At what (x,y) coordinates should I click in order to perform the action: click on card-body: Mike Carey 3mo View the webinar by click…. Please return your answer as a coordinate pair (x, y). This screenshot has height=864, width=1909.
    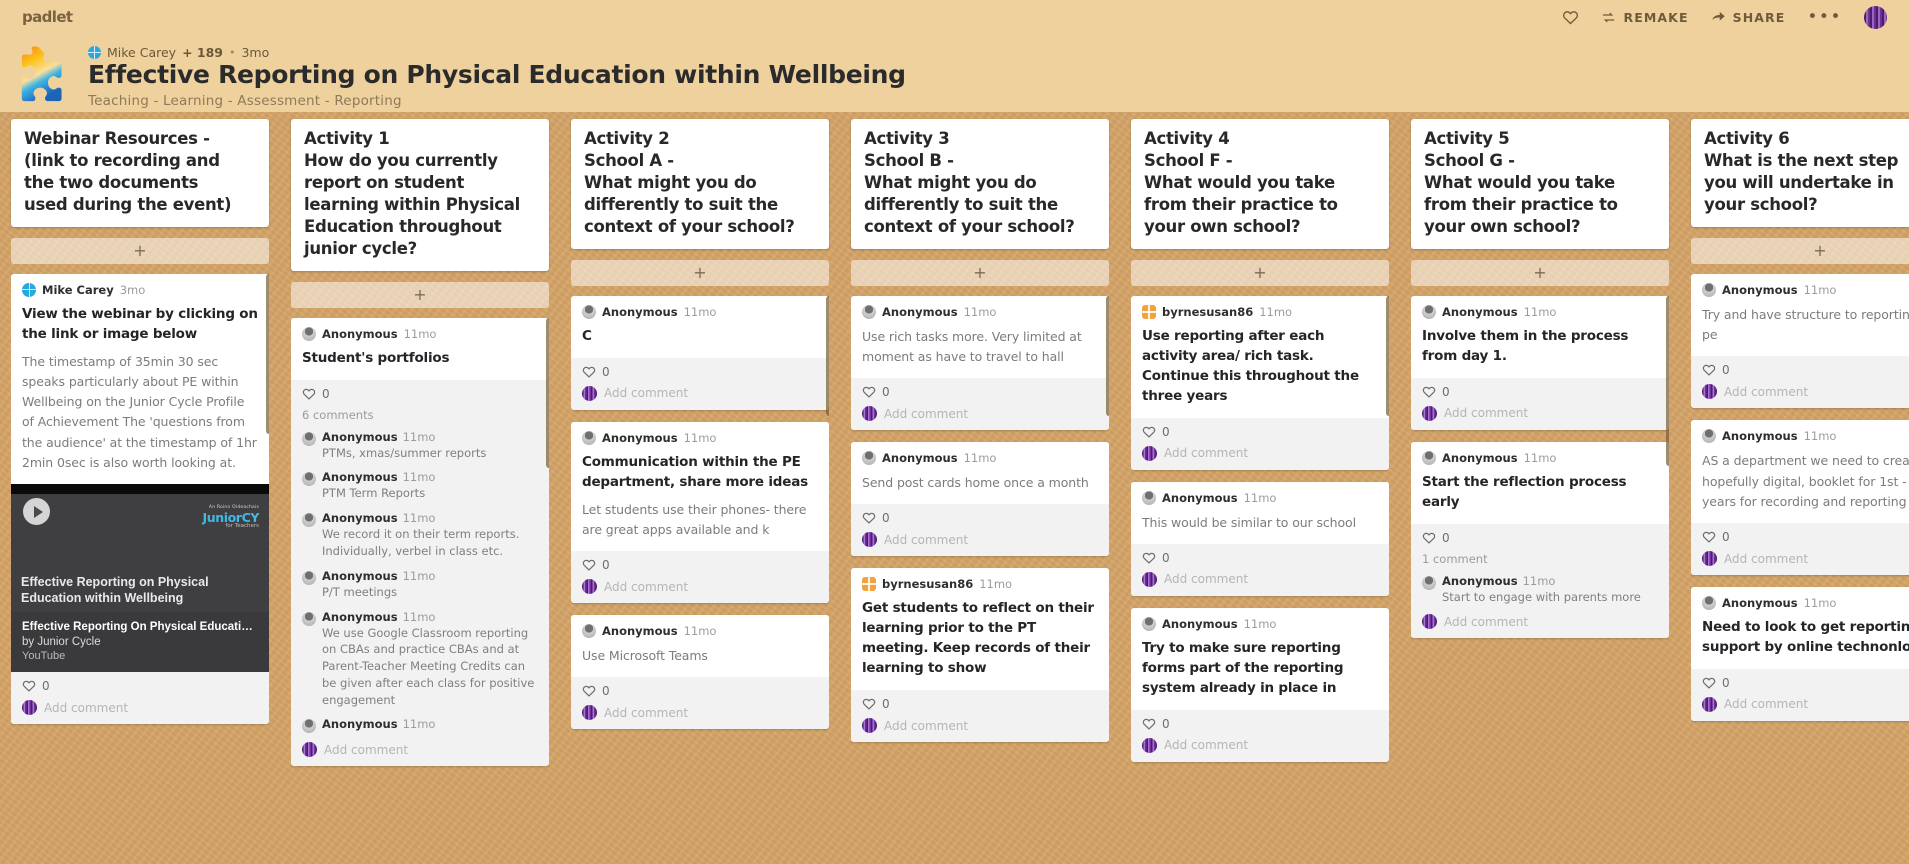
    Looking at the image, I should click on (140, 379).